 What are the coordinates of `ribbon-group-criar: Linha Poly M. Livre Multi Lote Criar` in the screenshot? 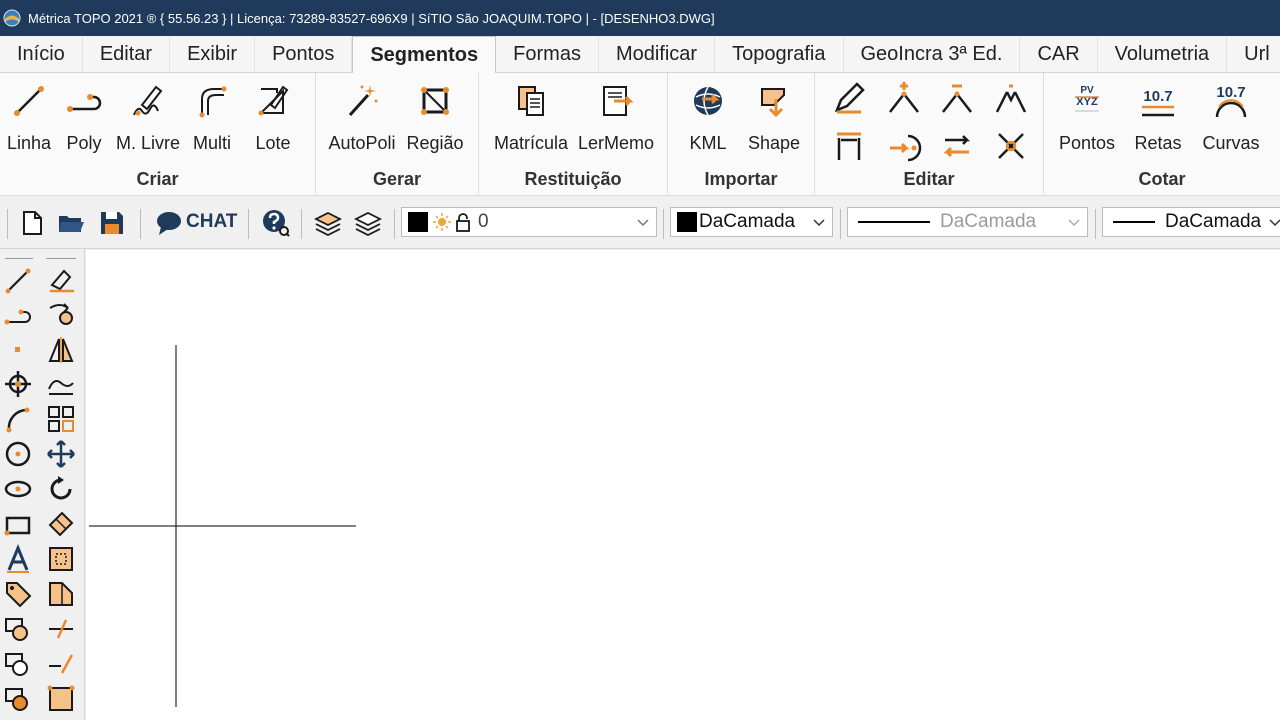 It's located at (158, 134).